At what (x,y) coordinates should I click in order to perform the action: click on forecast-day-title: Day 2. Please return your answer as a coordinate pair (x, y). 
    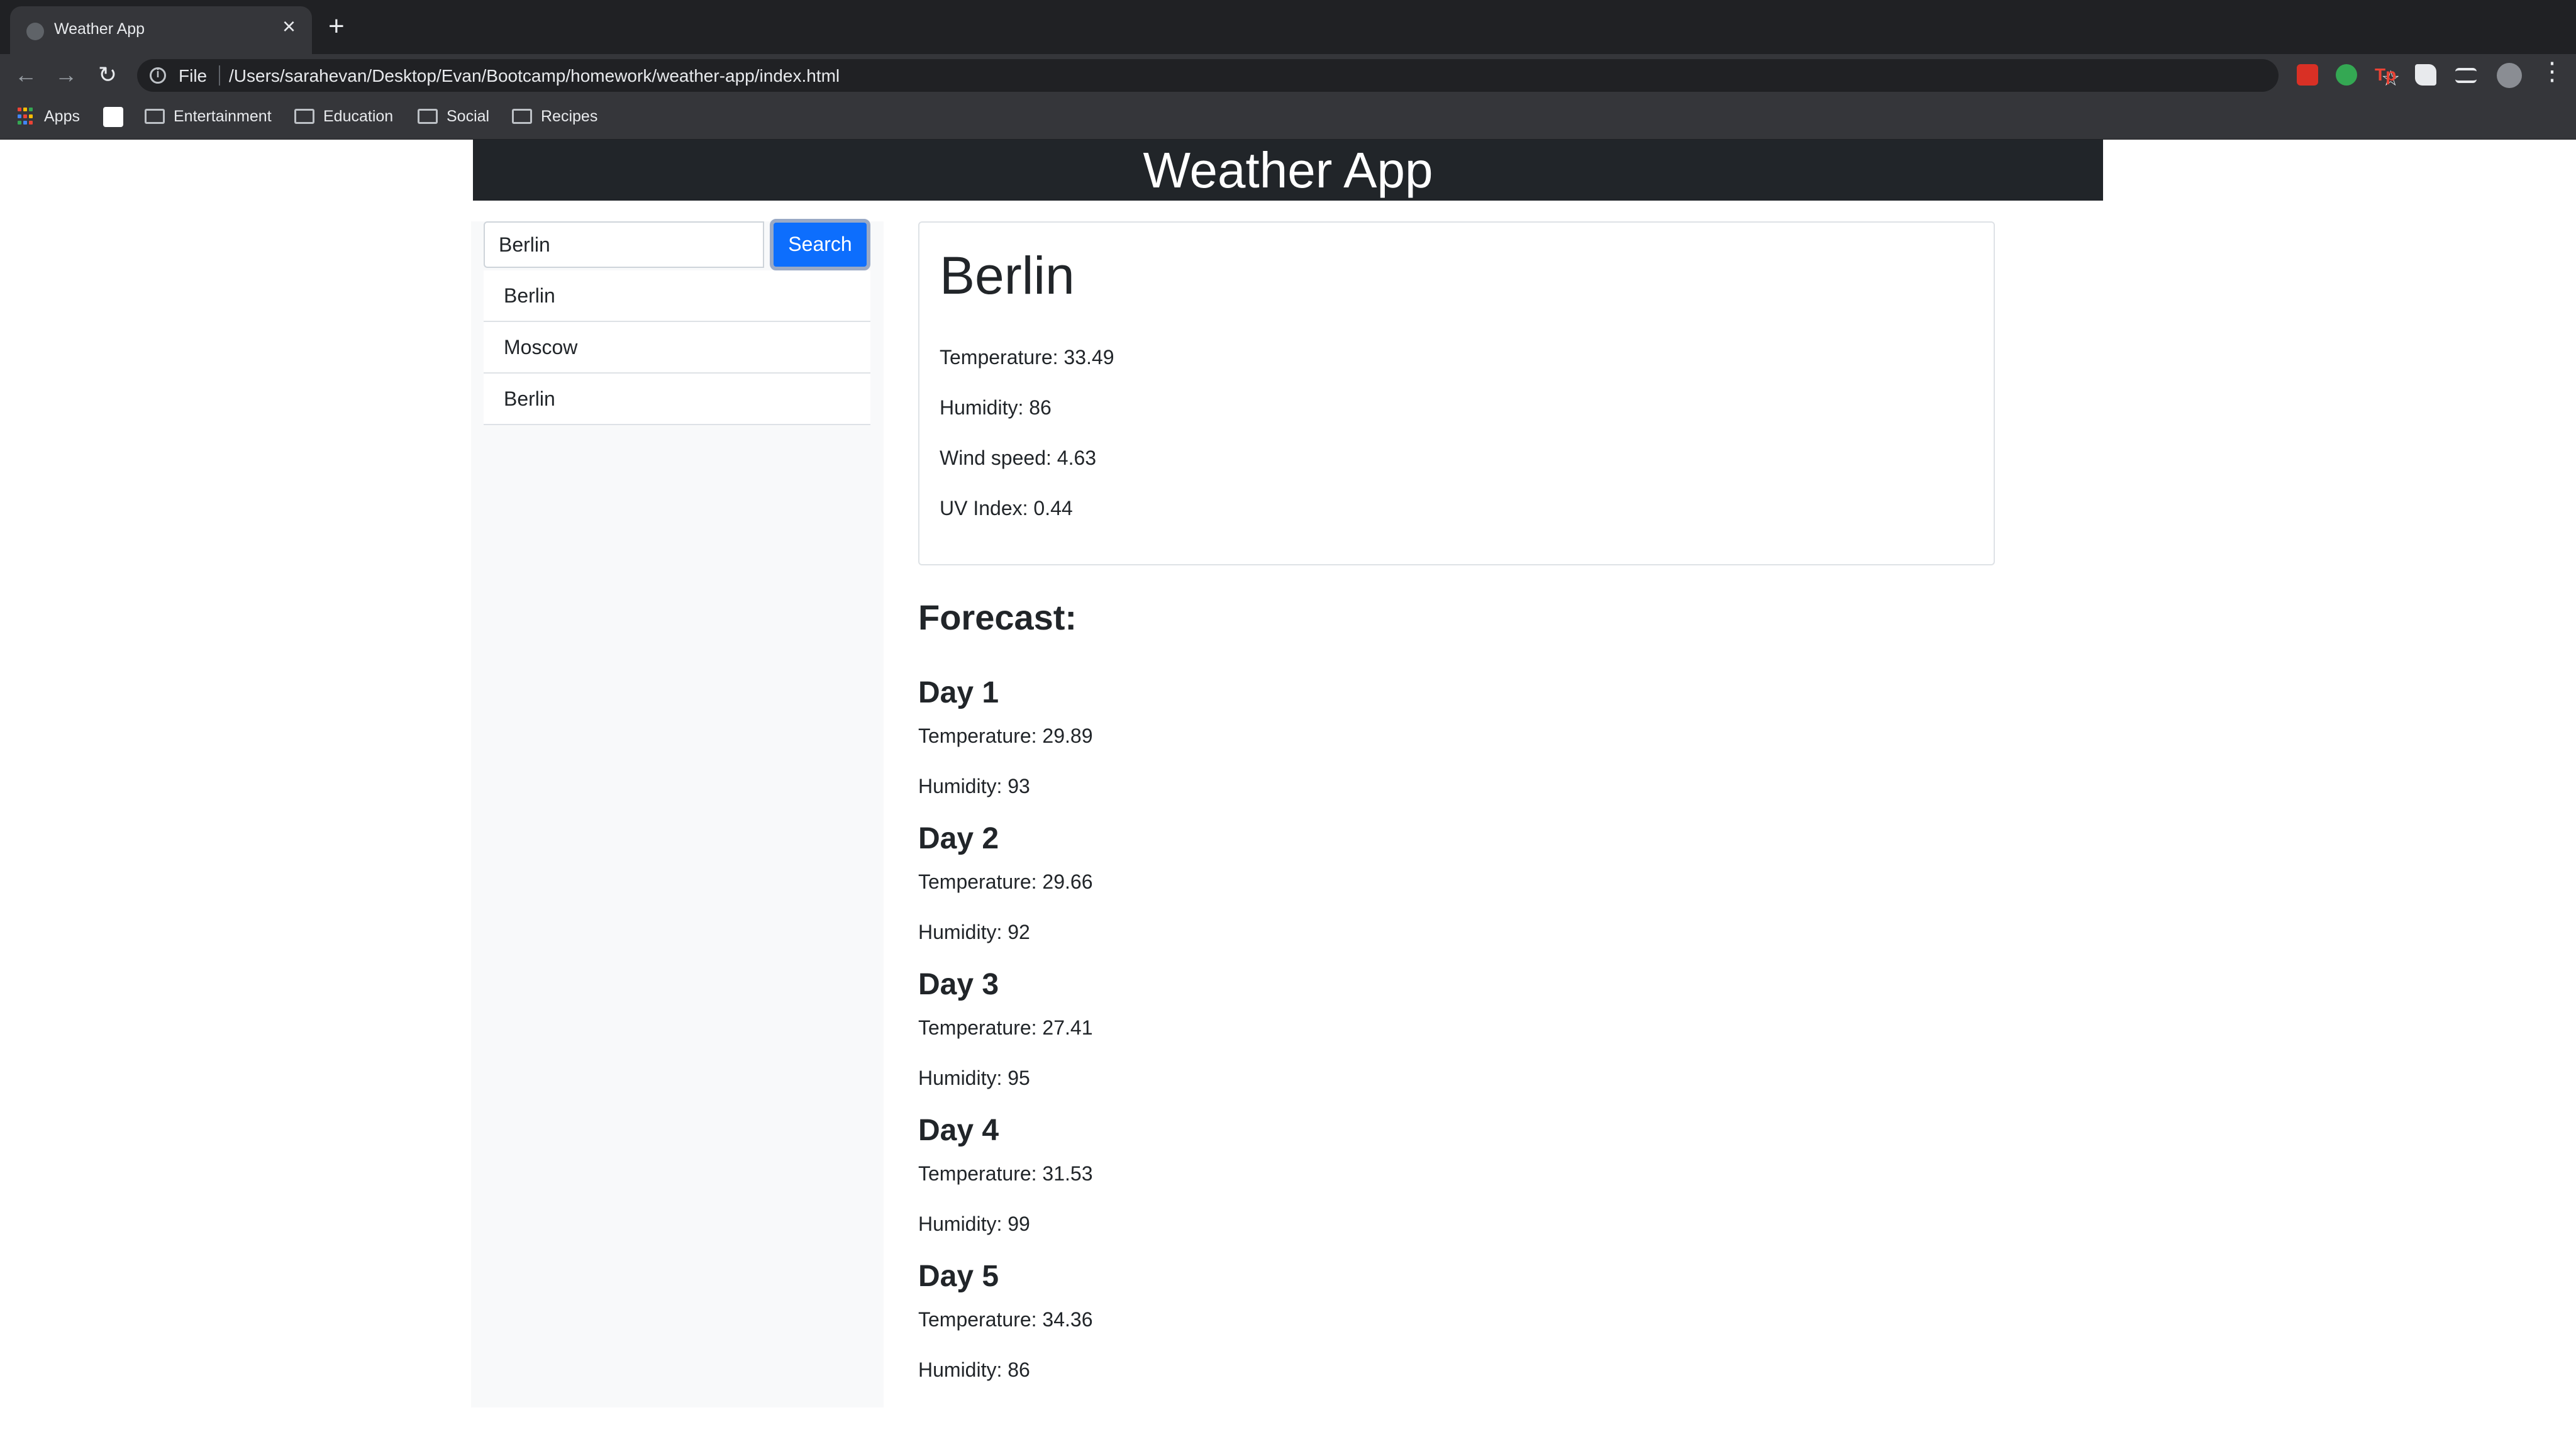
    Looking at the image, I should click on (958, 838).